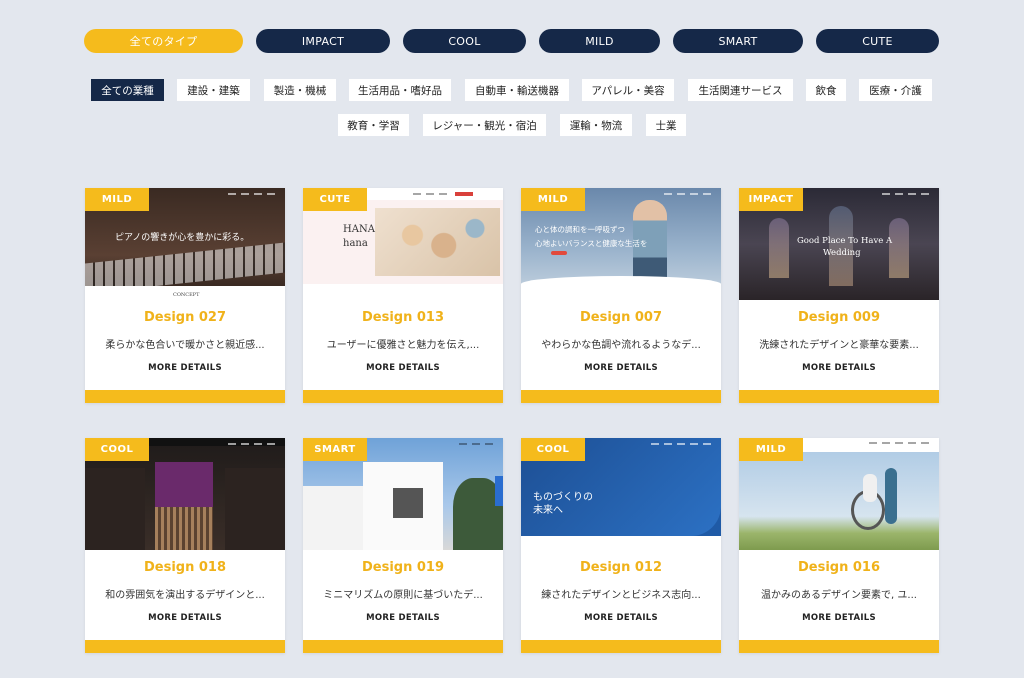 The height and width of the screenshot is (678, 1024). What do you see at coordinates (580, 229) in the screenshot?
I see `thumb-headline: 心と体の調和を一呼吸ずつ` at bounding box center [580, 229].